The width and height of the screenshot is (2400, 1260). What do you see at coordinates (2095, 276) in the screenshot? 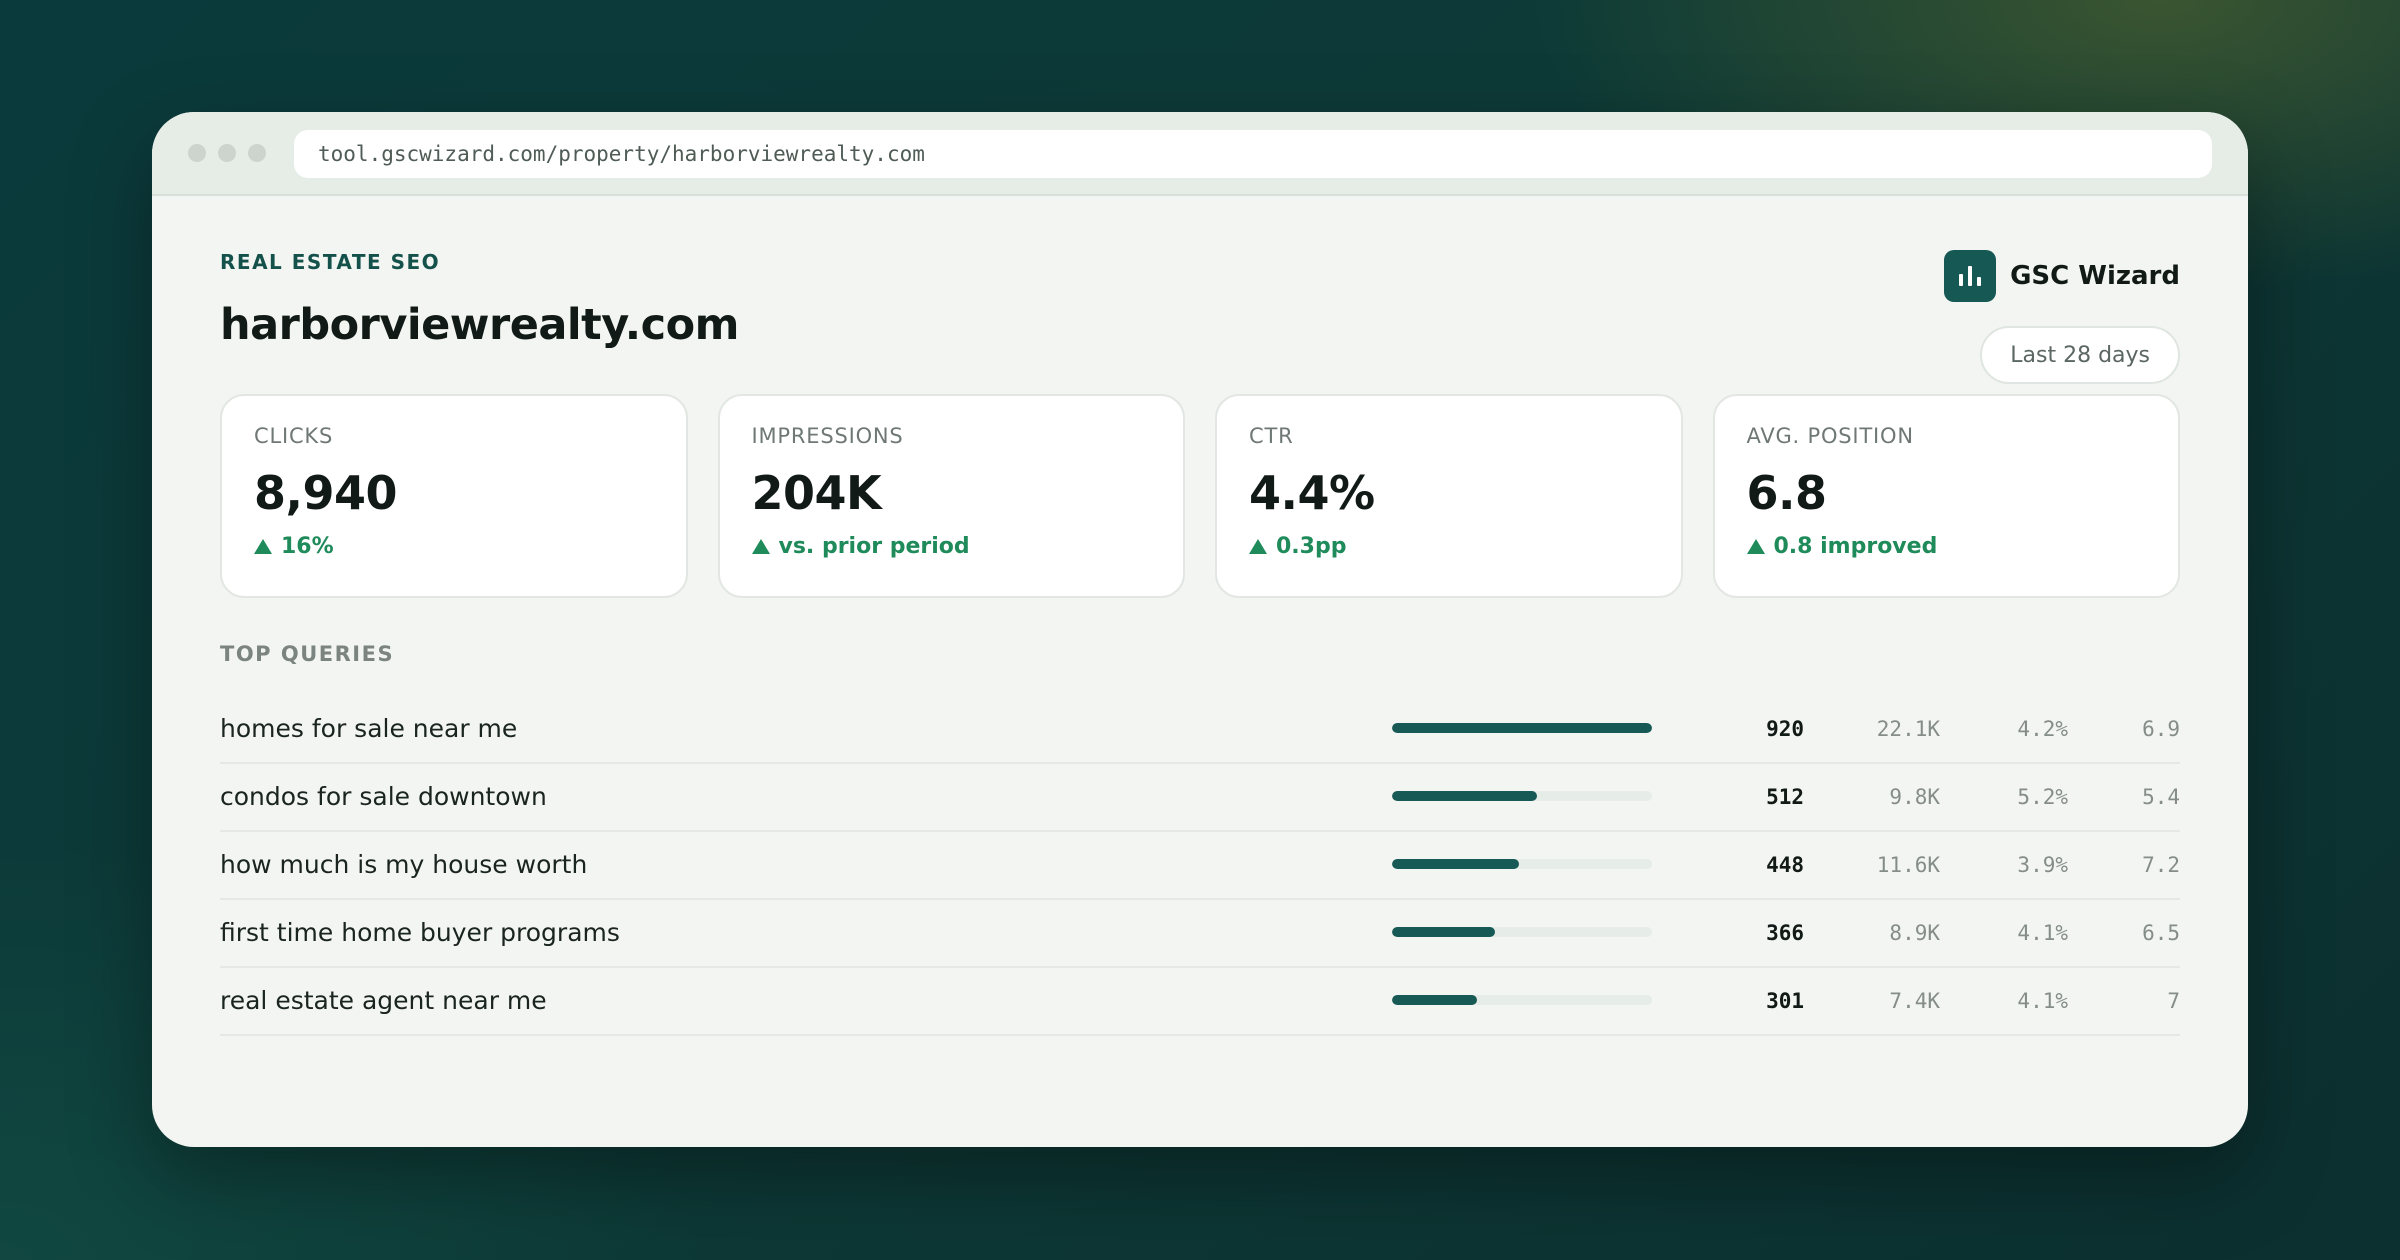
I see `brand-name: GSC Wizard` at bounding box center [2095, 276].